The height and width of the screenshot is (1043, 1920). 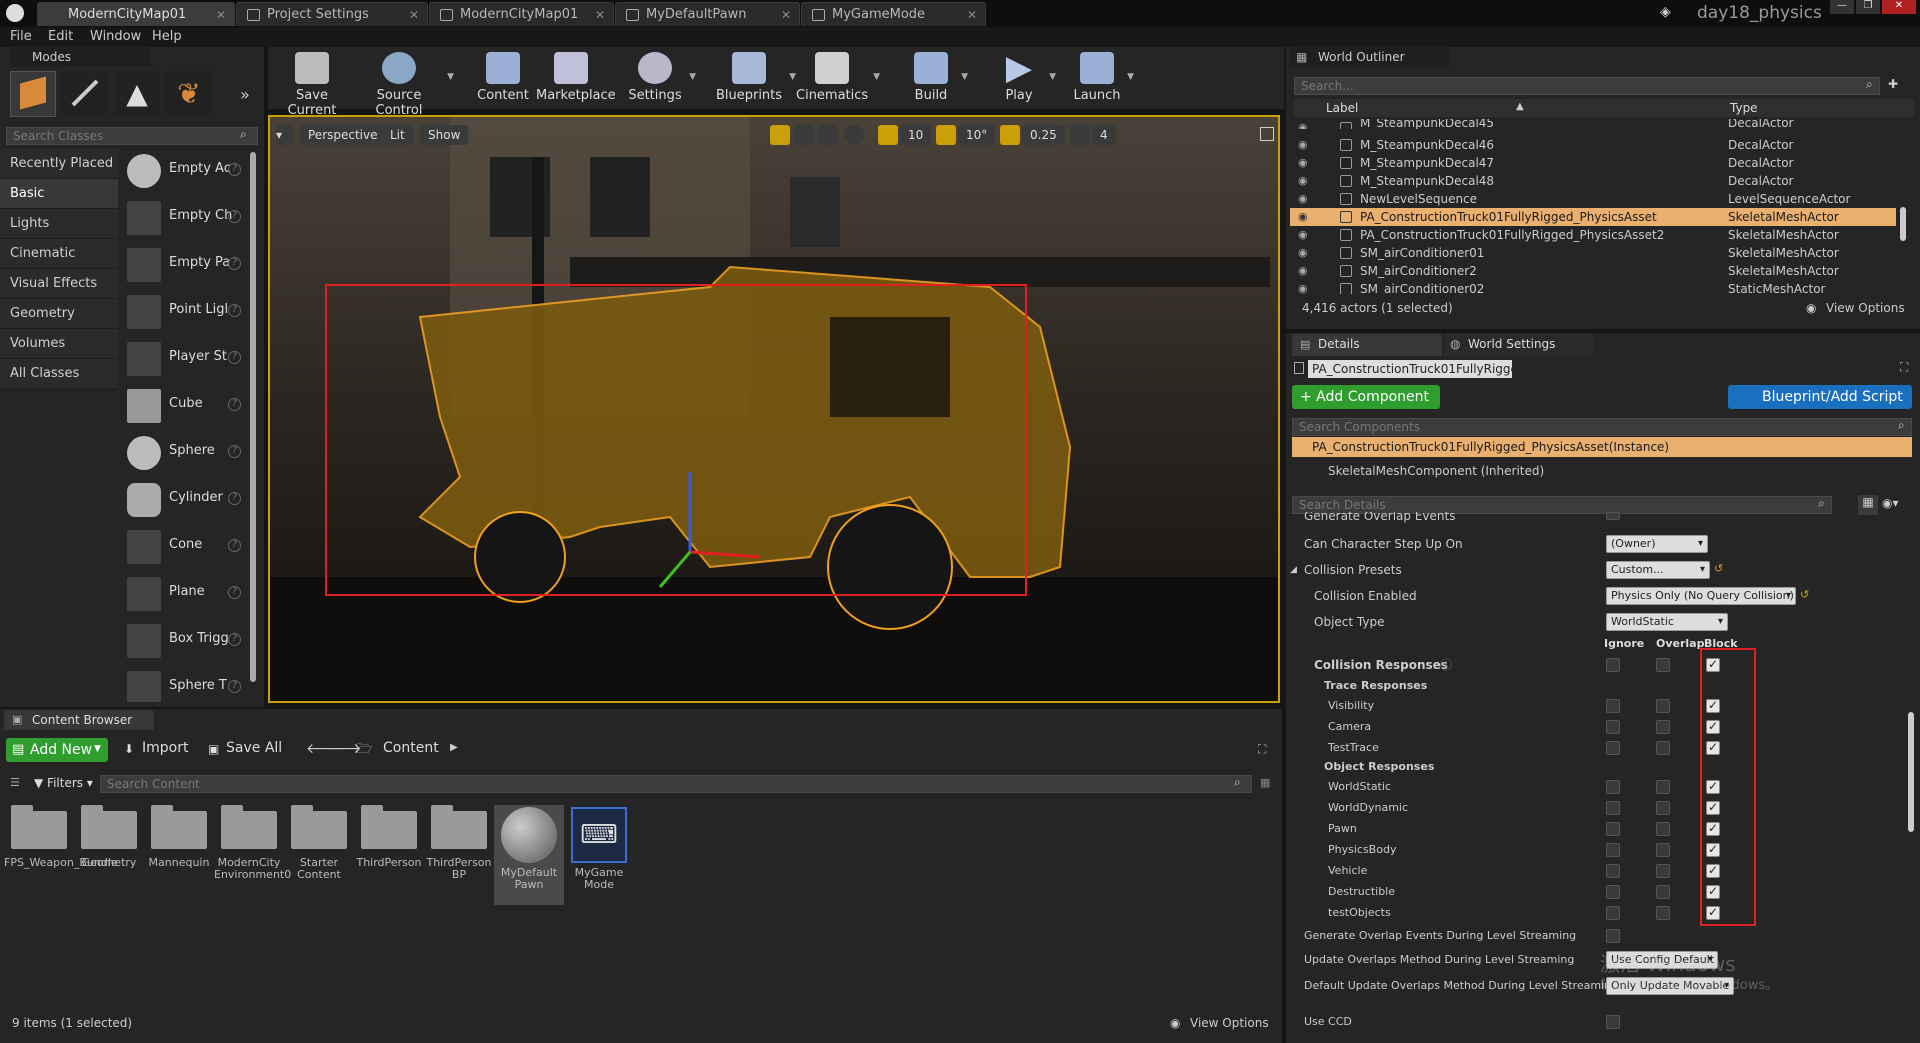 What do you see at coordinates (109, 855) in the screenshot?
I see `folder-item: Geometry` at bounding box center [109, 855].